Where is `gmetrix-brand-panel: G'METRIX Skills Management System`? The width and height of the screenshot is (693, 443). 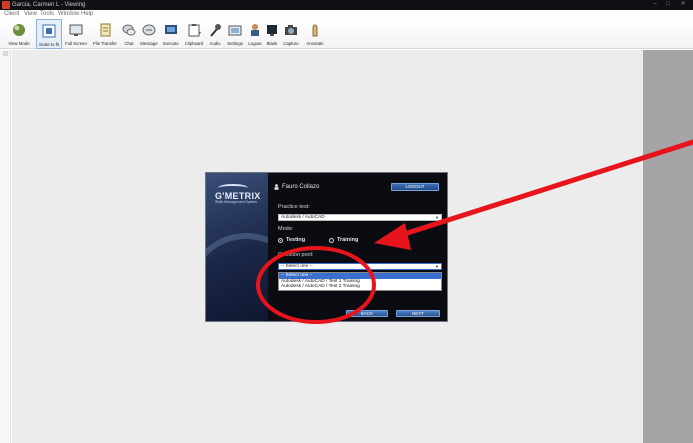
gmetrix-brand-panel: G'METRIX Skills Management System is located at coordinates (237, 247).